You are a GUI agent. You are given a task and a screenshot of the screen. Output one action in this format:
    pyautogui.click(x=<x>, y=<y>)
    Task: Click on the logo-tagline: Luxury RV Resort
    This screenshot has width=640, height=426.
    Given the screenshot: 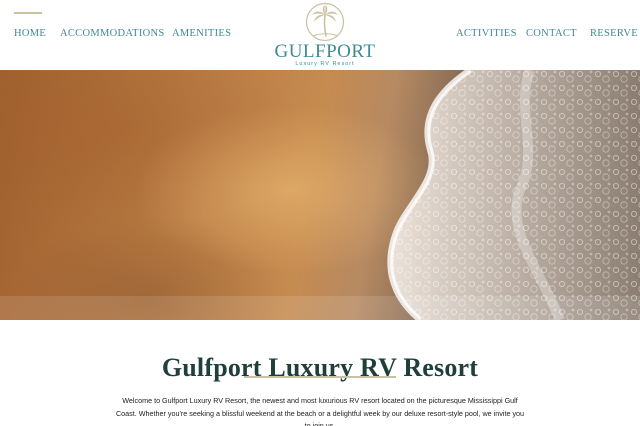 What is the action you would take?
    pyautogui.click(x=325, y=64)
    